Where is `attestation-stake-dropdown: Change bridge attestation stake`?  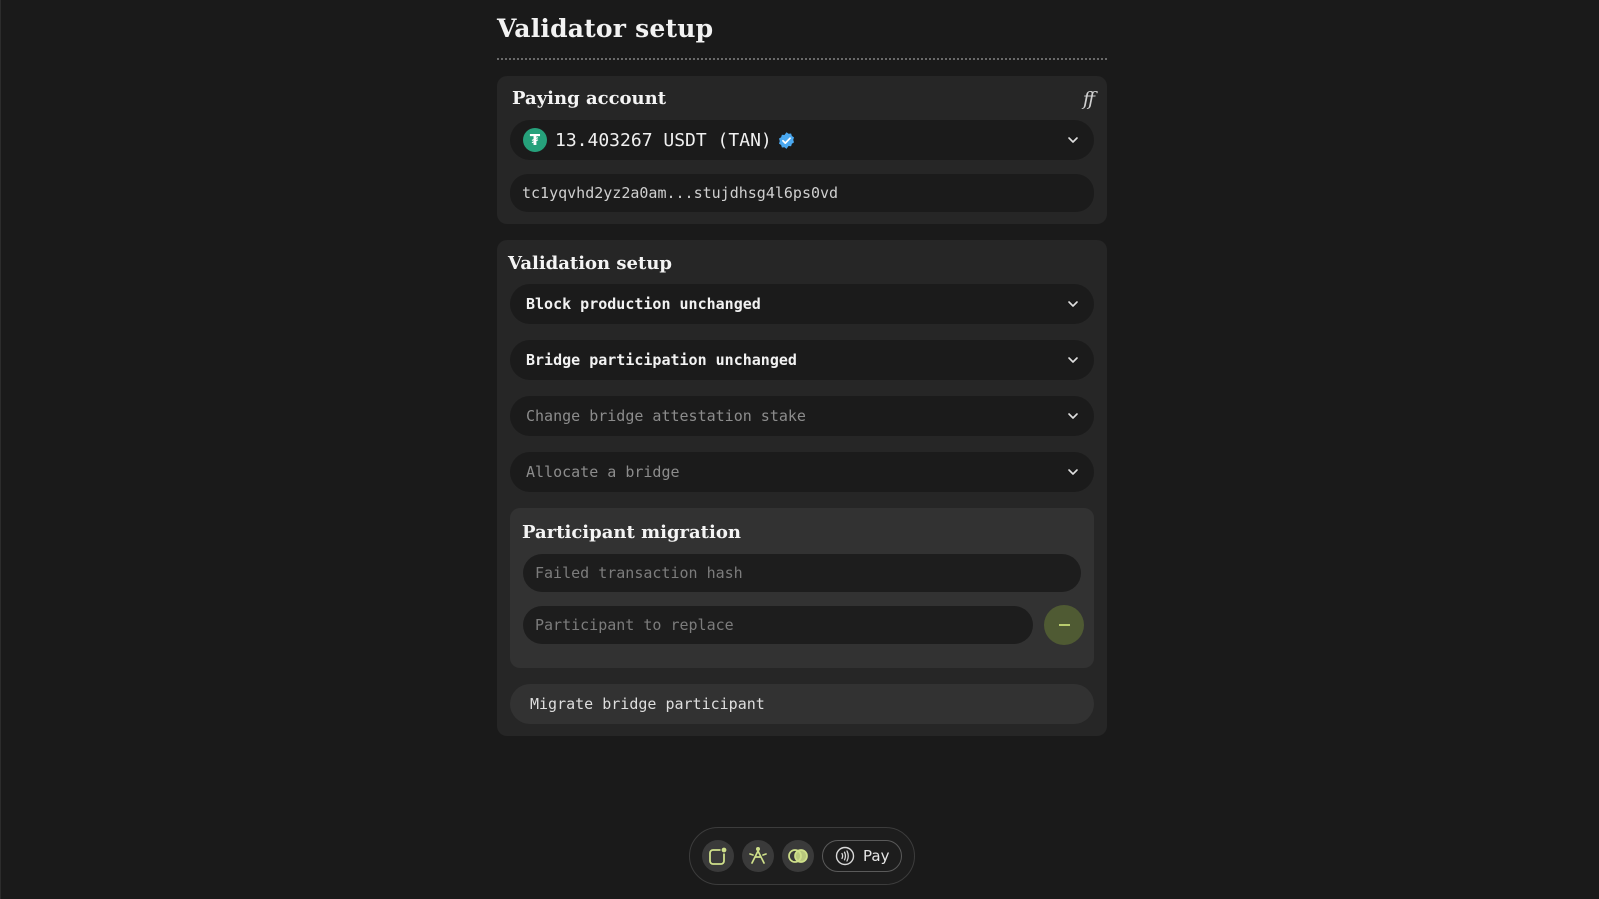
attestation-stake-dropdown: Change bridge attestation stake is located at coordinates (802, 416).